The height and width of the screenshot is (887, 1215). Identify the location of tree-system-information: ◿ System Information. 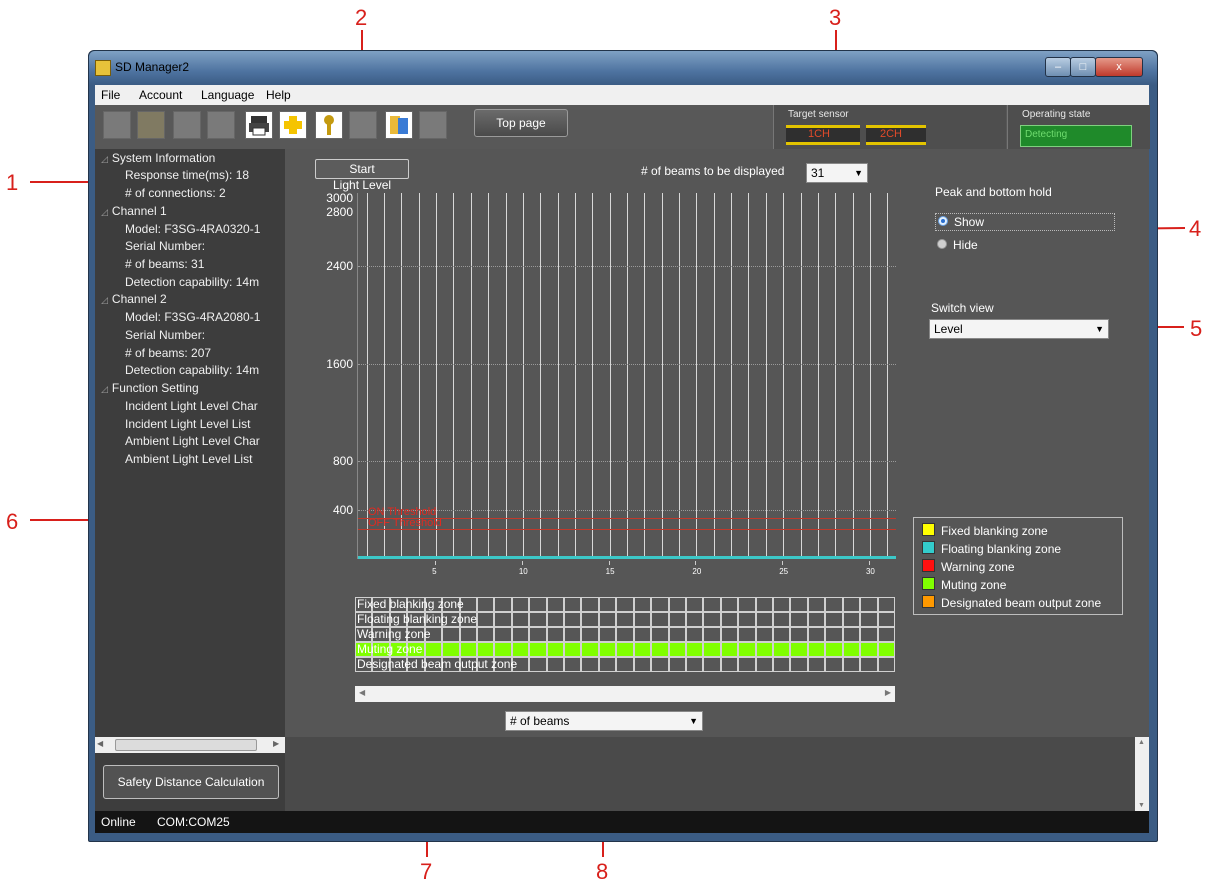
(158, 158).